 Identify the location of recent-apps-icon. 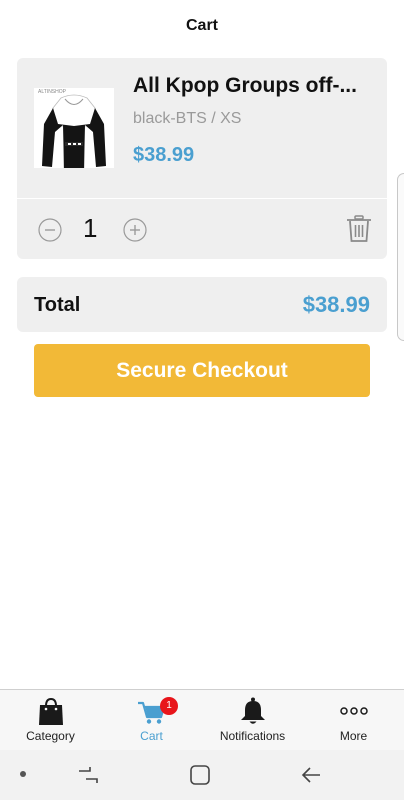
(88, 775).